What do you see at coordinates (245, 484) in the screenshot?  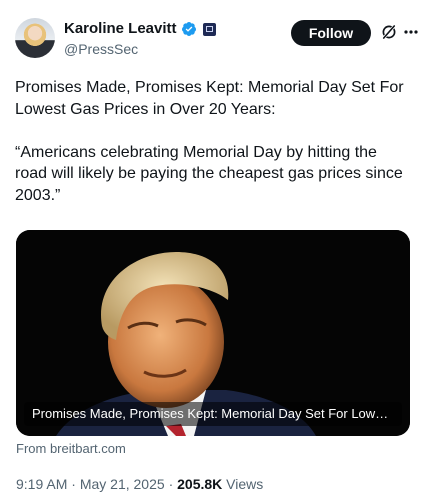 I see `views-label: Views` at bounding box center [245, 484].